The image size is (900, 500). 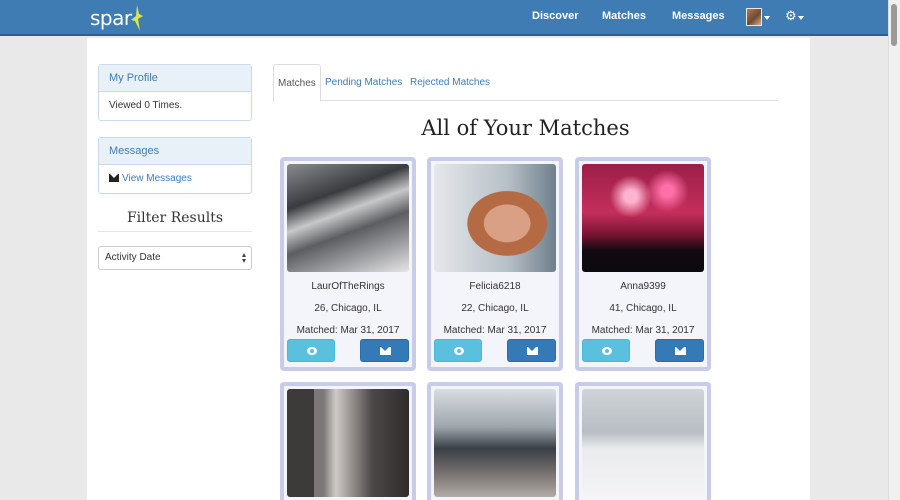 What do you see at coordinates (894, 250) in the screenshot?
I see `page-scrollbar` at bounding box center [894, 250].